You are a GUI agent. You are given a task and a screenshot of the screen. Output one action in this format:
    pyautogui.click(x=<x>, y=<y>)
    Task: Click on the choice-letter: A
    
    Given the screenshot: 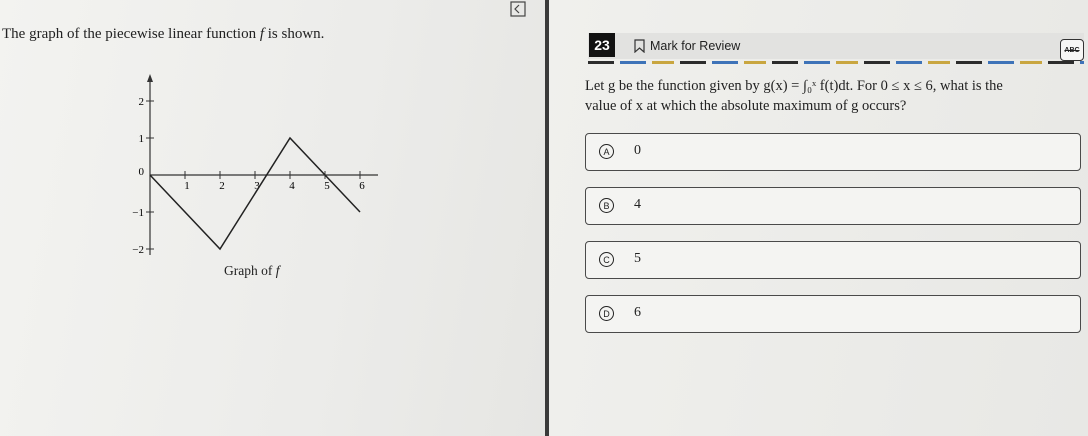 What is the action you would take?
    pyautogui.click(x=606, y=151)
    